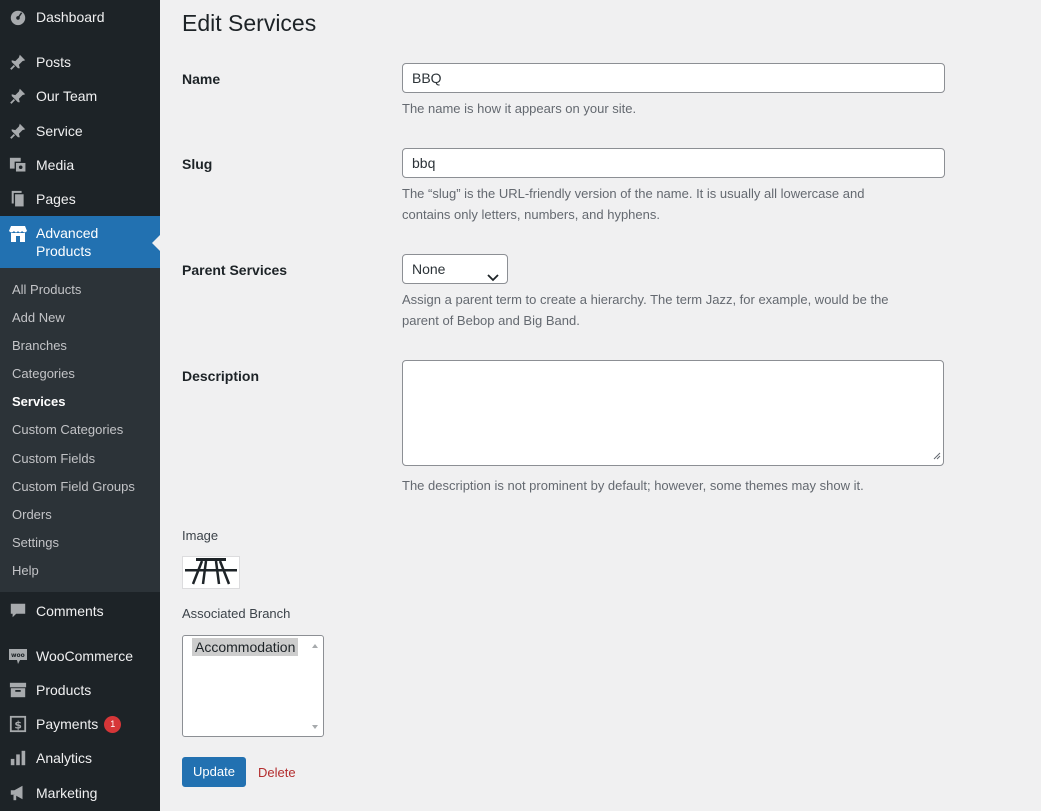 The width and height of the screenshot is (1041, 811). What do you see at coordinates (18, 611) in the screenshot?
I see `comment-icon` at bounding box center [18, 611].